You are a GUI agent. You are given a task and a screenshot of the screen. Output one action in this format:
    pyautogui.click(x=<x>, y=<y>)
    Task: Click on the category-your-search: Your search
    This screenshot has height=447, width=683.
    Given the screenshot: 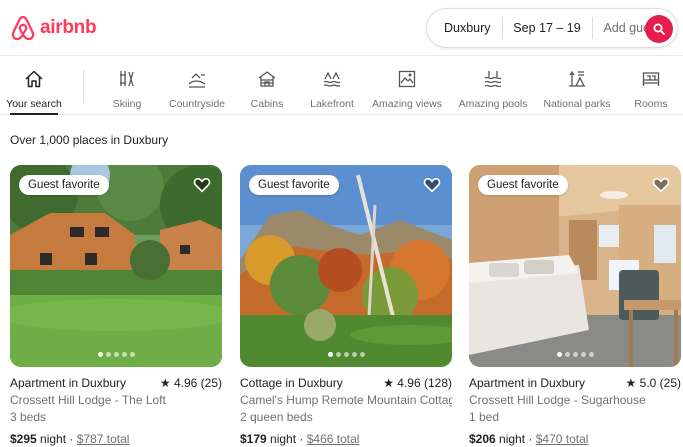 What is the action you would take?
    pyautogui.click(x=34, y=91)
    